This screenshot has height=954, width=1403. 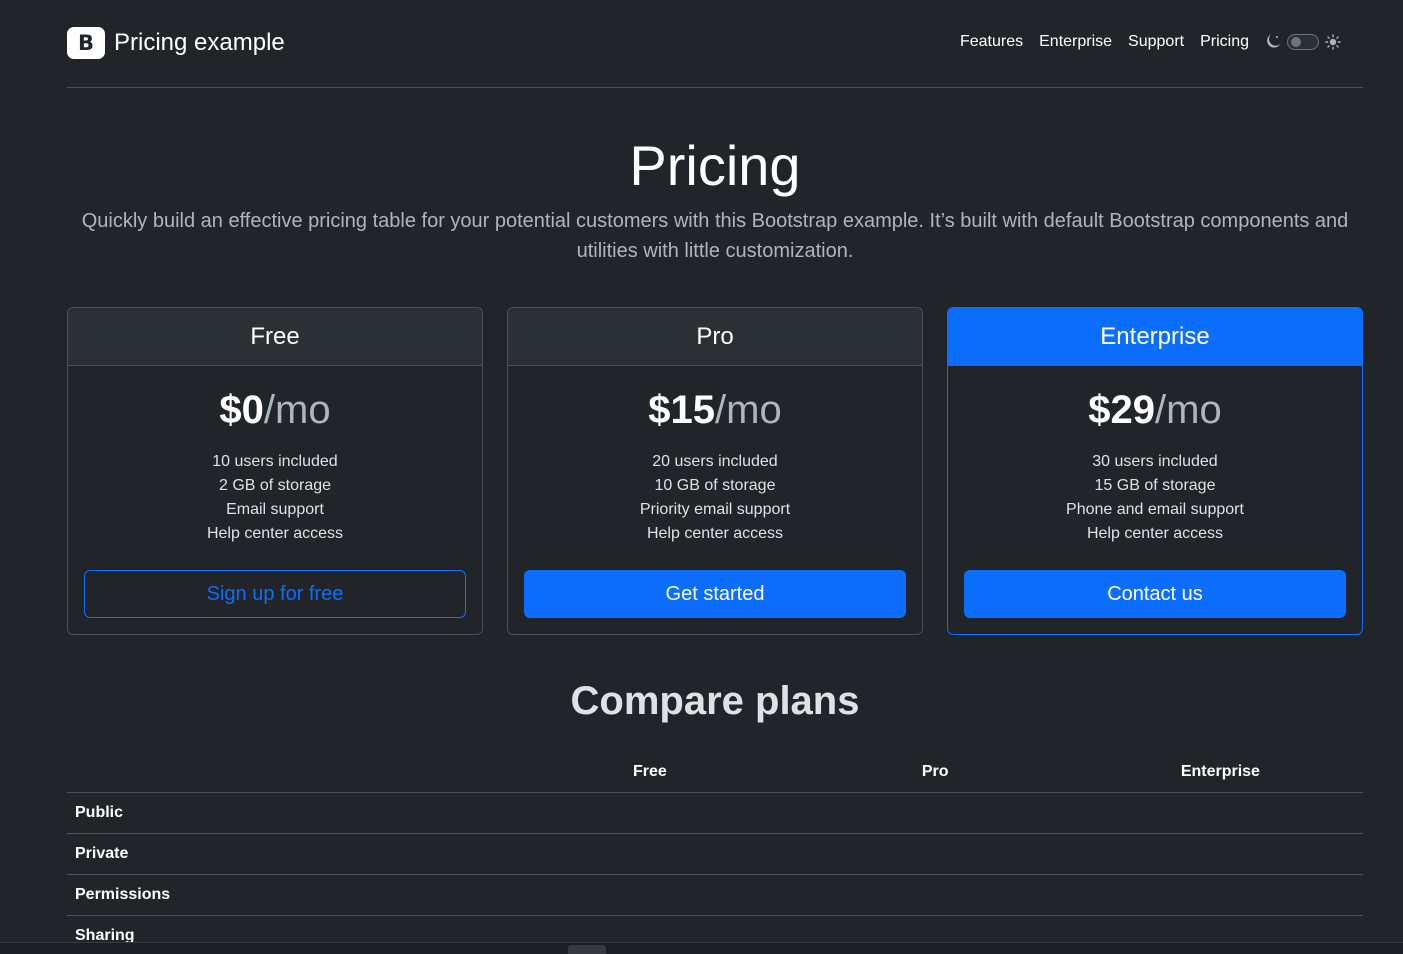 What do you see at coordinates (715, 462) in the screenshot?
I see `feature-item: 20 users included` at bounding box center [715, 462].